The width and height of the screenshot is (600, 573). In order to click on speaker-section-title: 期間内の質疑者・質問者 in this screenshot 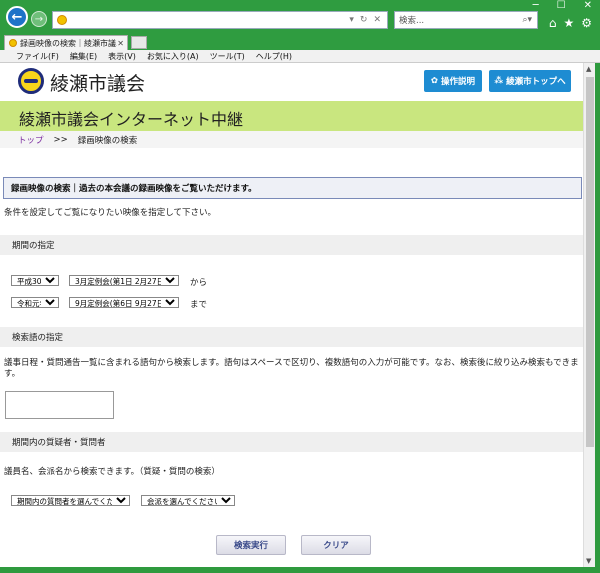, I will do `click(291, 442)`.